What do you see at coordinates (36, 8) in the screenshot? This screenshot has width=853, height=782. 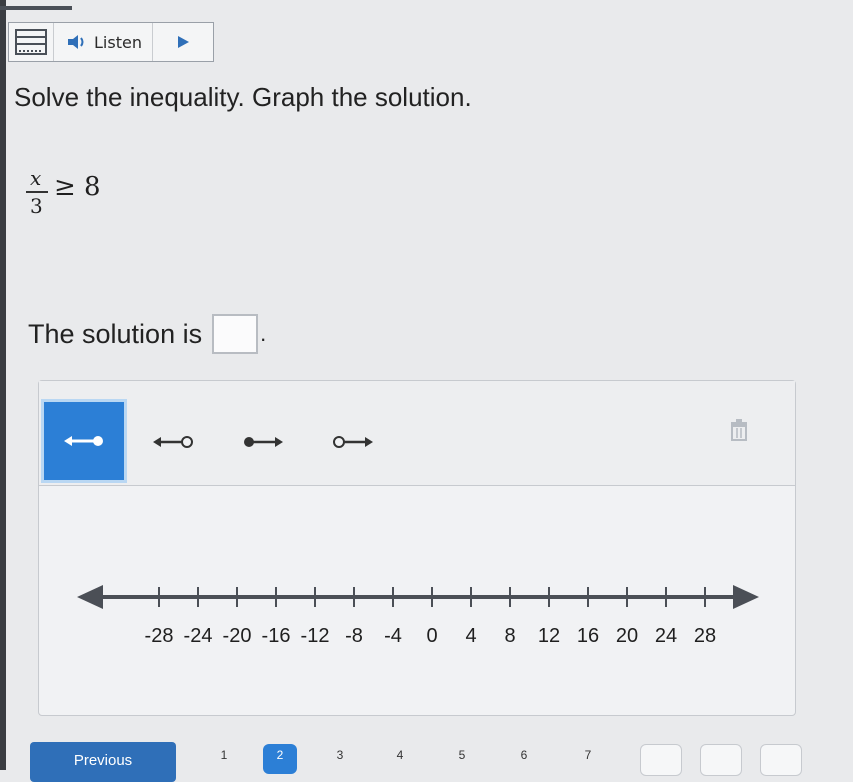 I see `top-progress-rule` at bounding box center [36, 8].